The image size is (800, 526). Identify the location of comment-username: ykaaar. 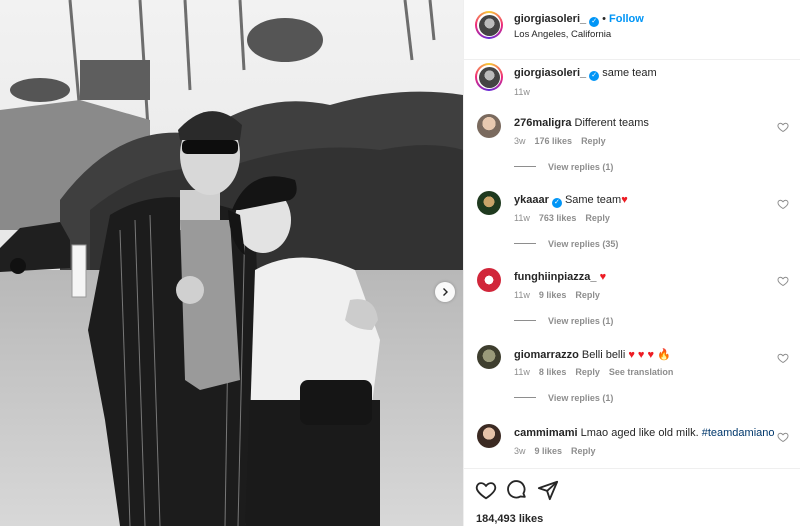
(531, 200).